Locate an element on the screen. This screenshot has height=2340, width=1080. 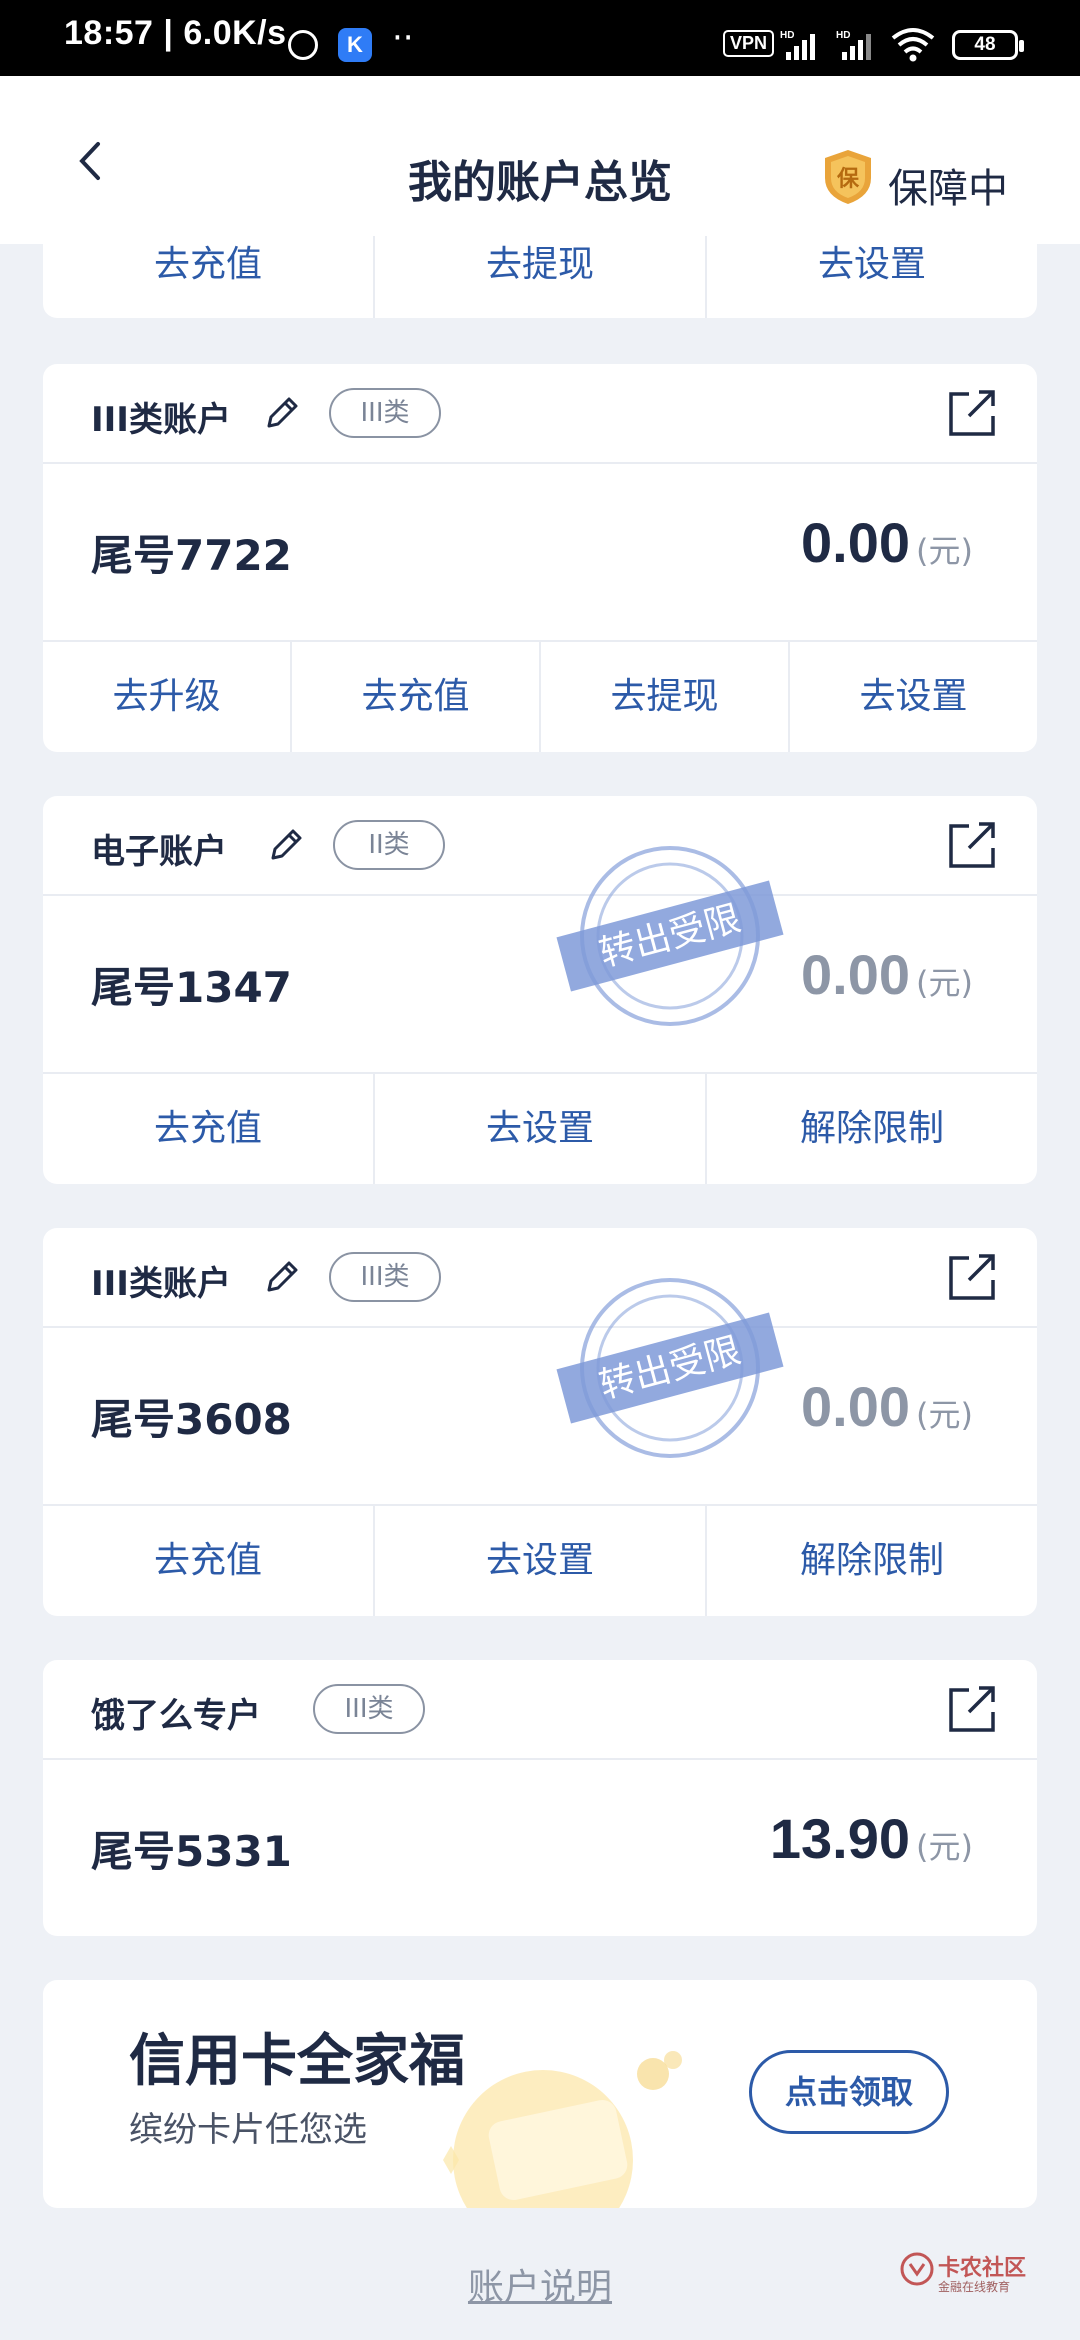
page-header: 我的账户总览 保 保障中 is located at coordinates (540, 160).